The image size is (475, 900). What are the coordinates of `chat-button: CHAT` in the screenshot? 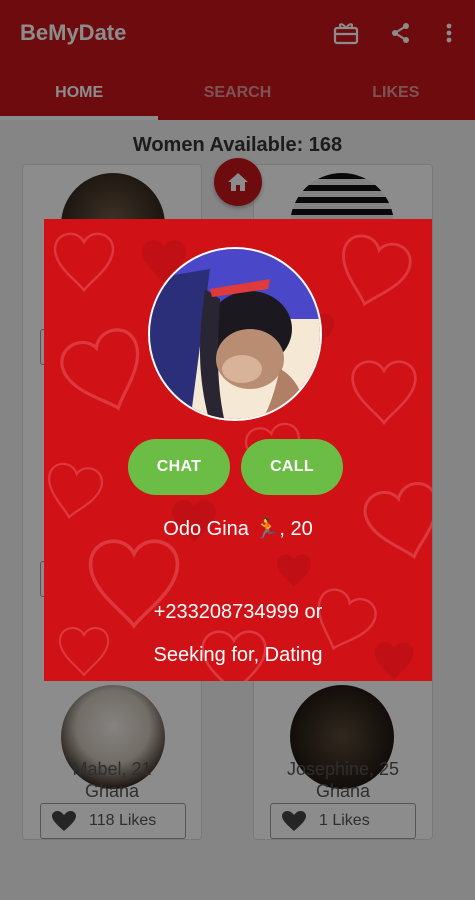 It's located at (179, 467).